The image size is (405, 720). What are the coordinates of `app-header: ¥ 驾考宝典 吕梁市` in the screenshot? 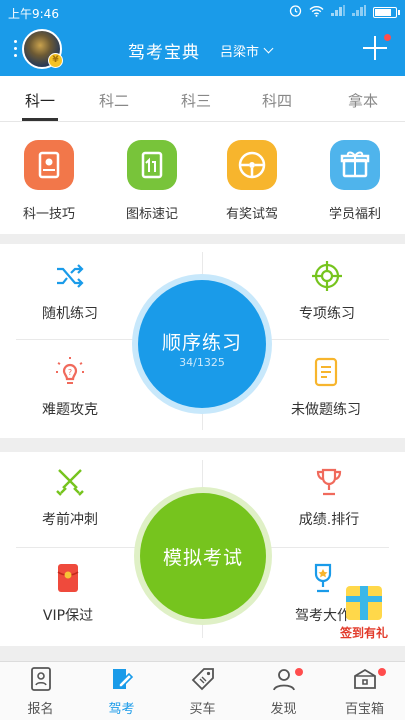 It's located at (202, 50).